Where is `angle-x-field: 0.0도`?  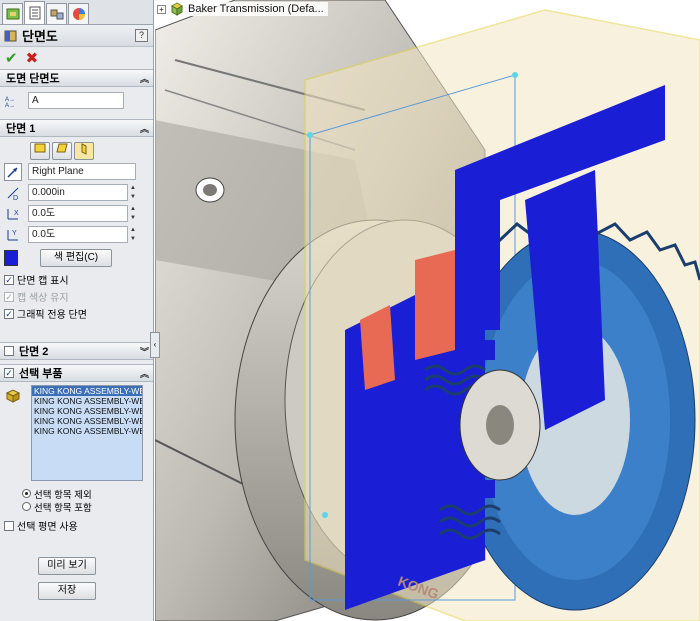
angle-x-field: 0.0도 is located at coordinates (78, 213).